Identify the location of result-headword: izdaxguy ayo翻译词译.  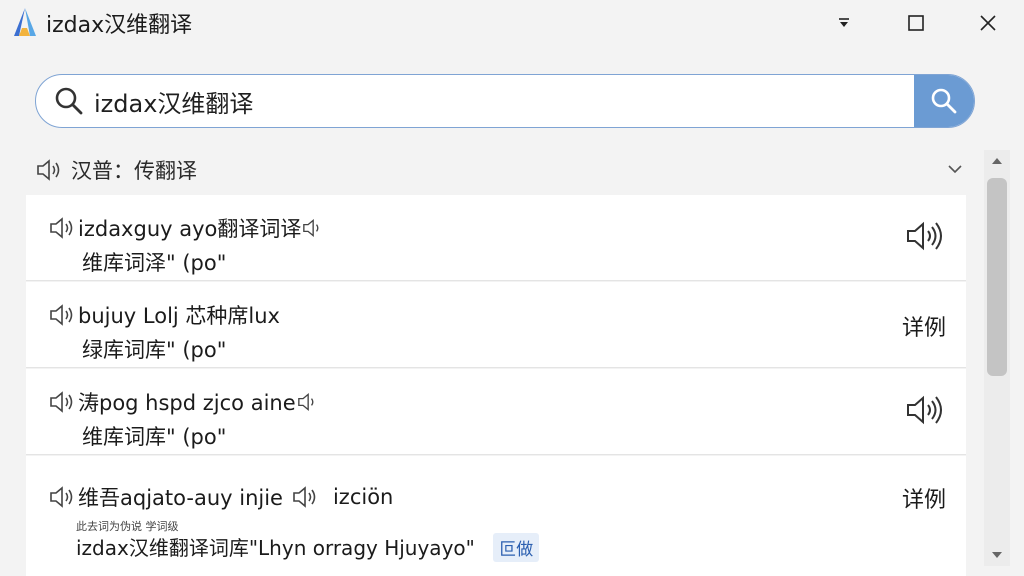
(190, 229).